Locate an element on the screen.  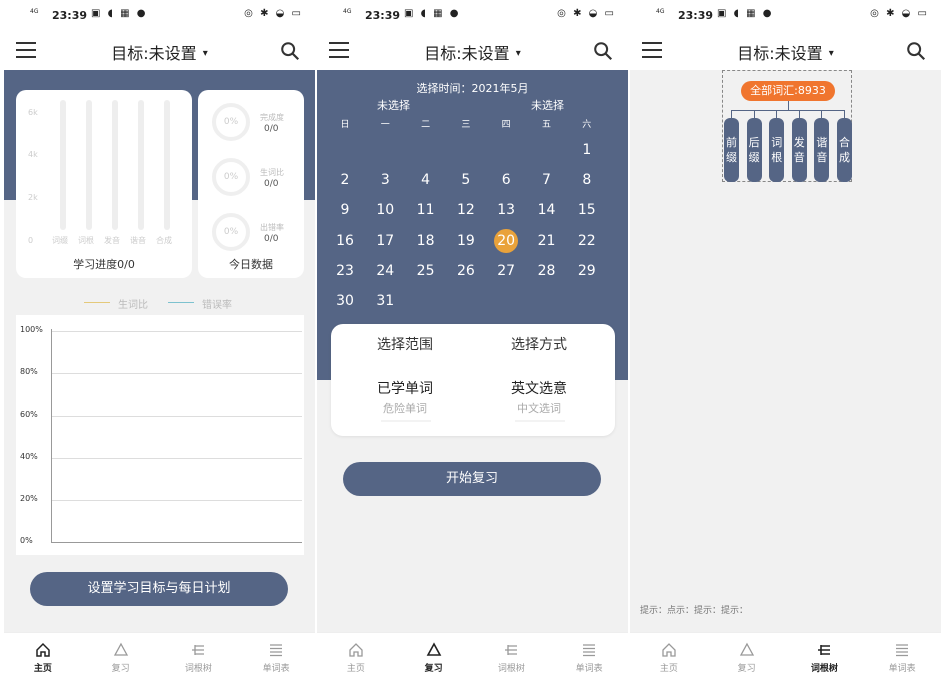
calendar-day: 9 is located at coordinates (345, 210).